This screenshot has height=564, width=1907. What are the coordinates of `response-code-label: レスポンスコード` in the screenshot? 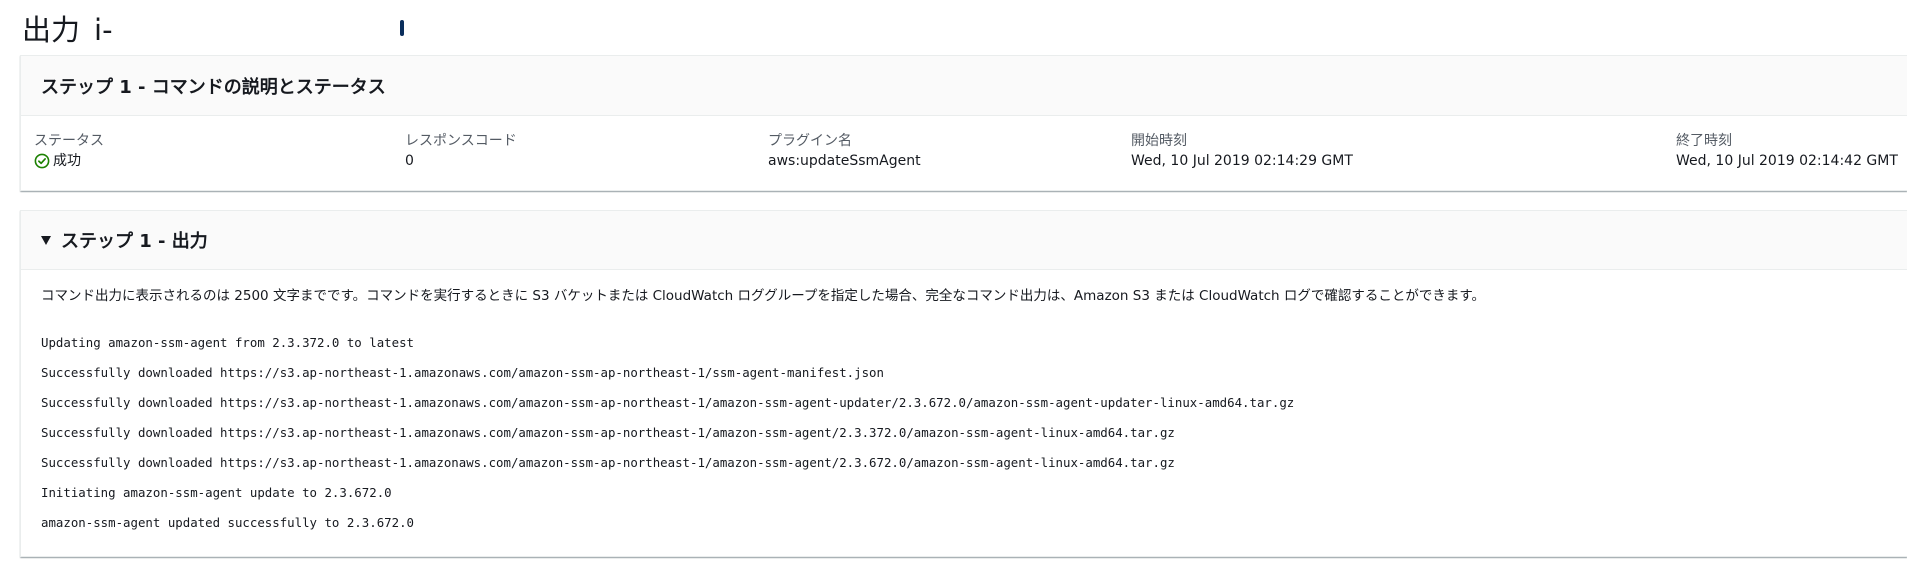 It's located at (461, 141).